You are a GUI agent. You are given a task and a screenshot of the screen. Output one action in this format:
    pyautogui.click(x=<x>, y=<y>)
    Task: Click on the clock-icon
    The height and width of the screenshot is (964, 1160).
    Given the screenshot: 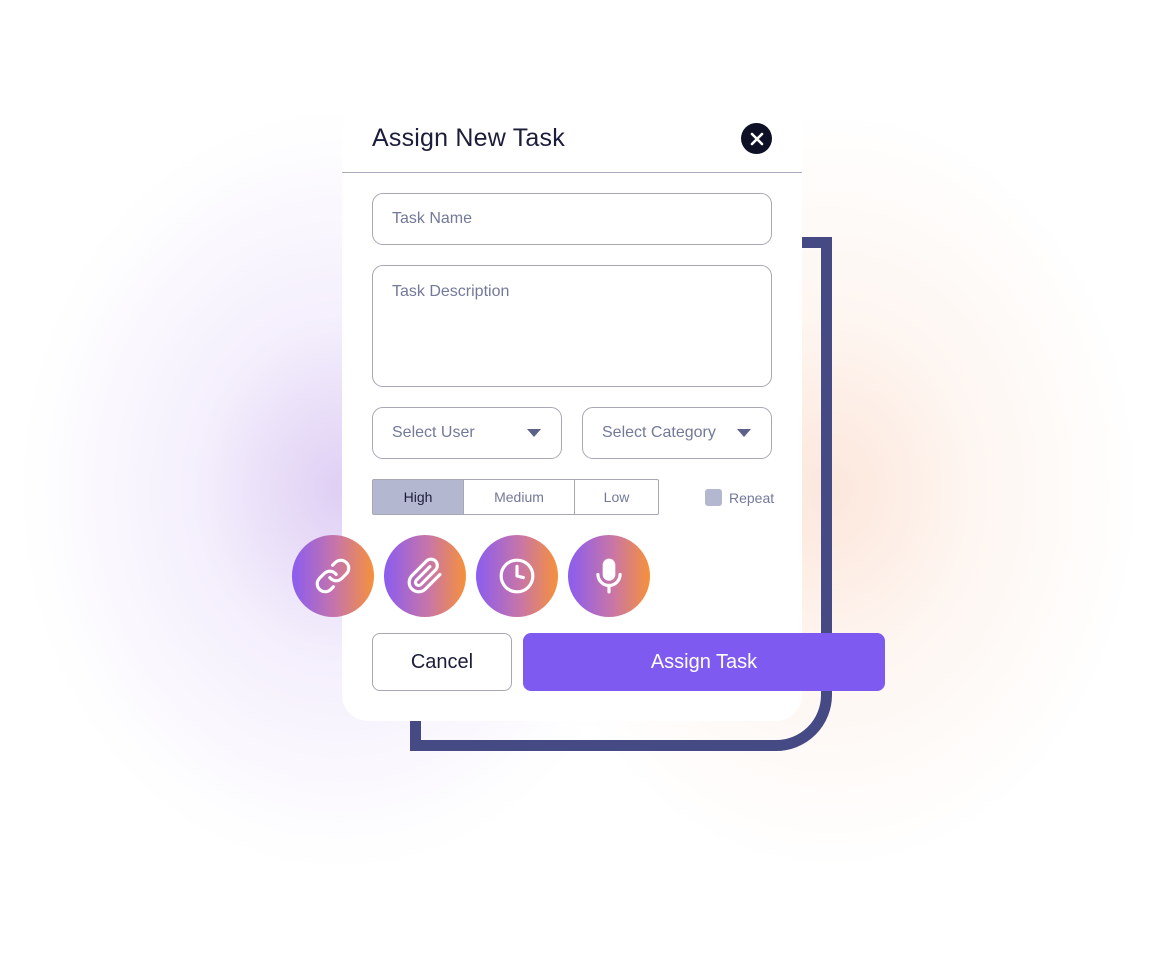 What is the action you would take?
    pyautogui.click(x=517, y=576)
    